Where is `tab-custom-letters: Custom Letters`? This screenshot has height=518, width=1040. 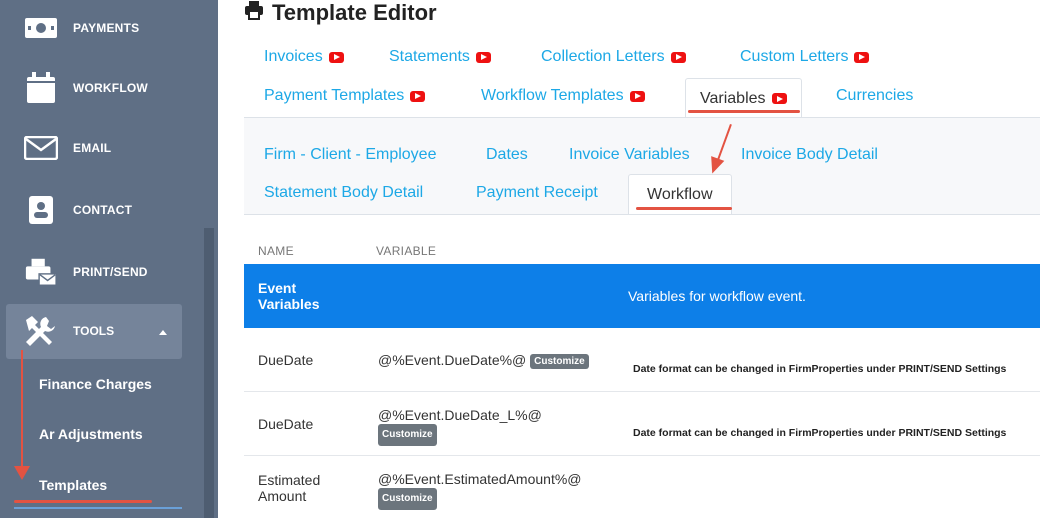 tab-custom-letters: Custom Letters is located at coordinates (805, 57).